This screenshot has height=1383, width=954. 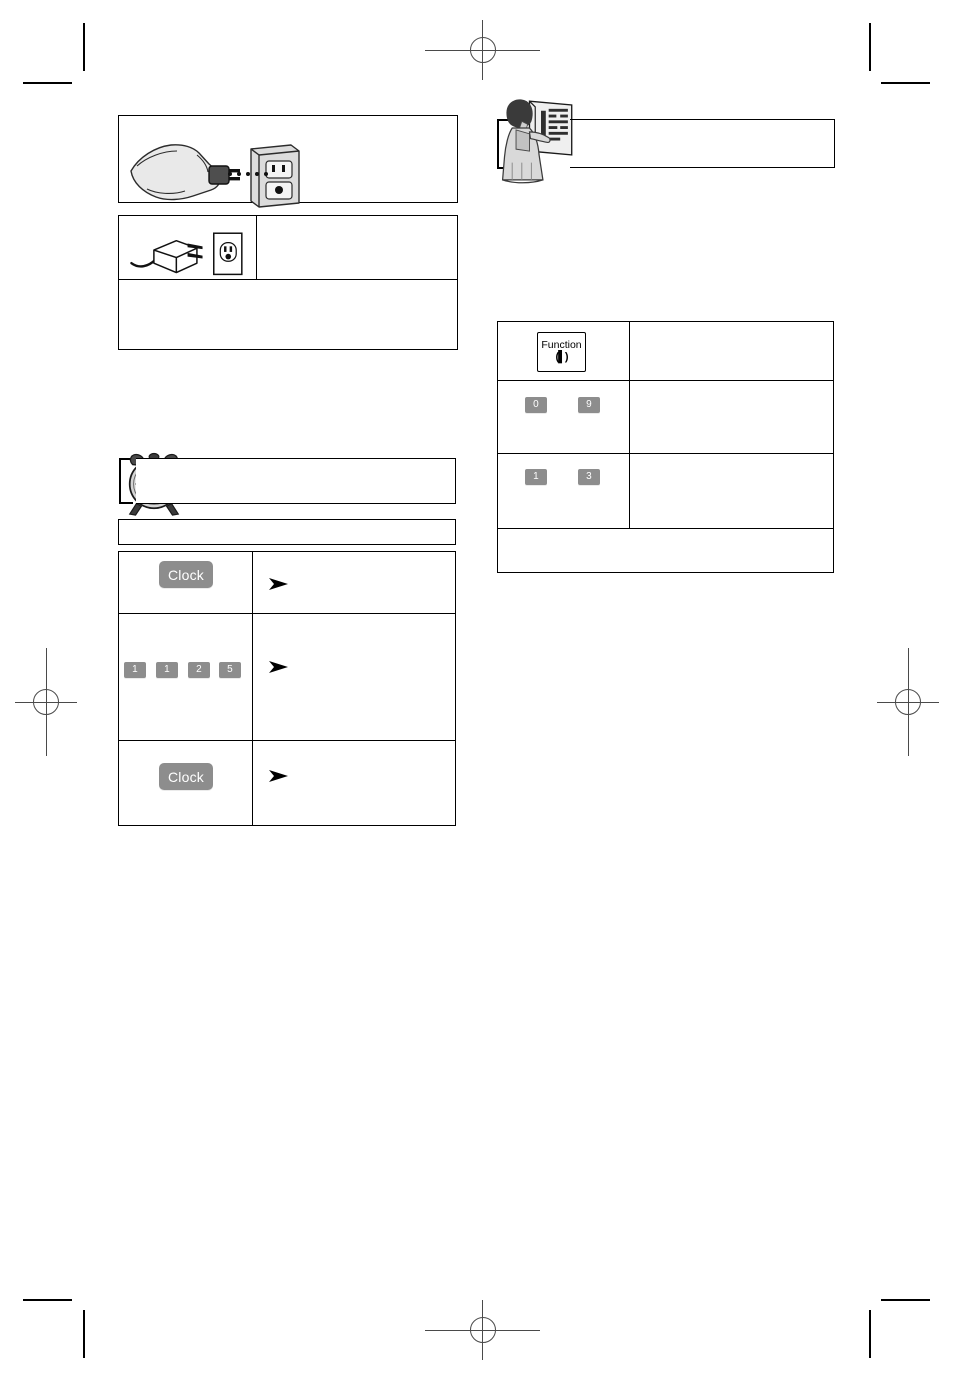 What do you see at coordinates (908, 702) in the screenshot?
I see `registration-target-right` at bounding box center [908, 702].